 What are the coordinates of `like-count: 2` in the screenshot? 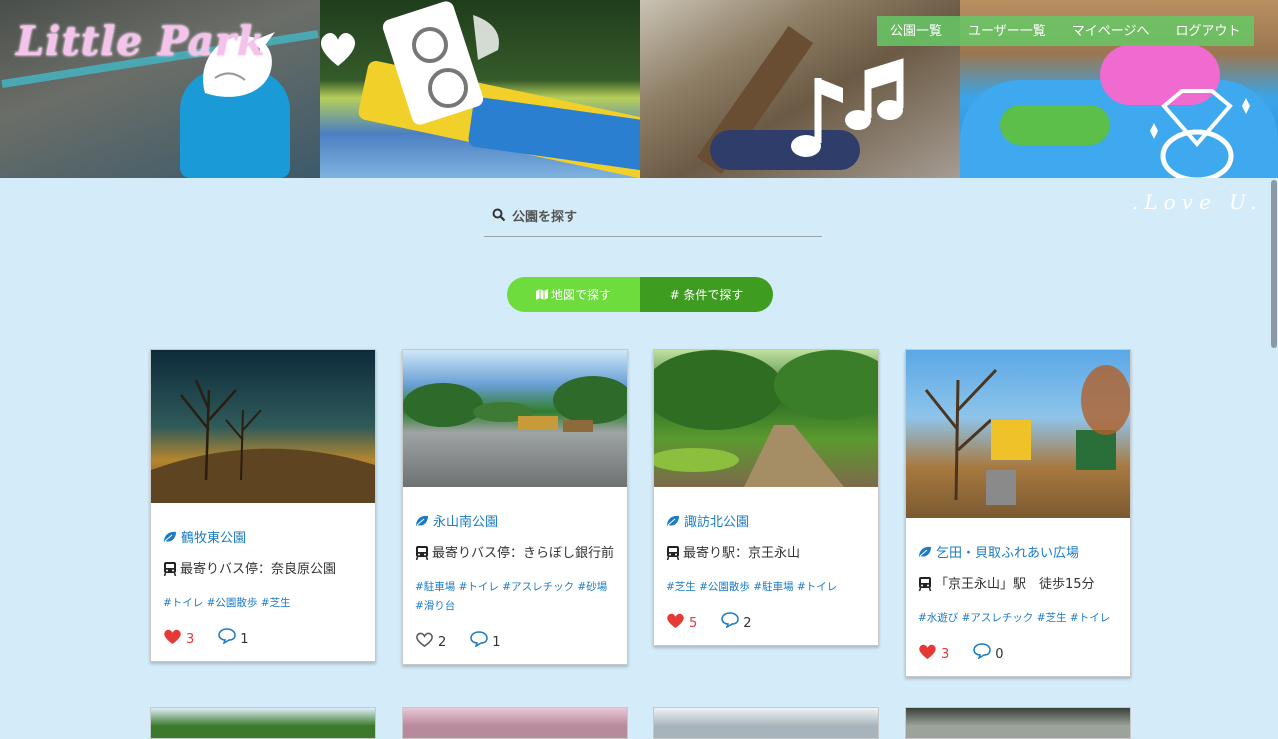 It's located at (442, 642).